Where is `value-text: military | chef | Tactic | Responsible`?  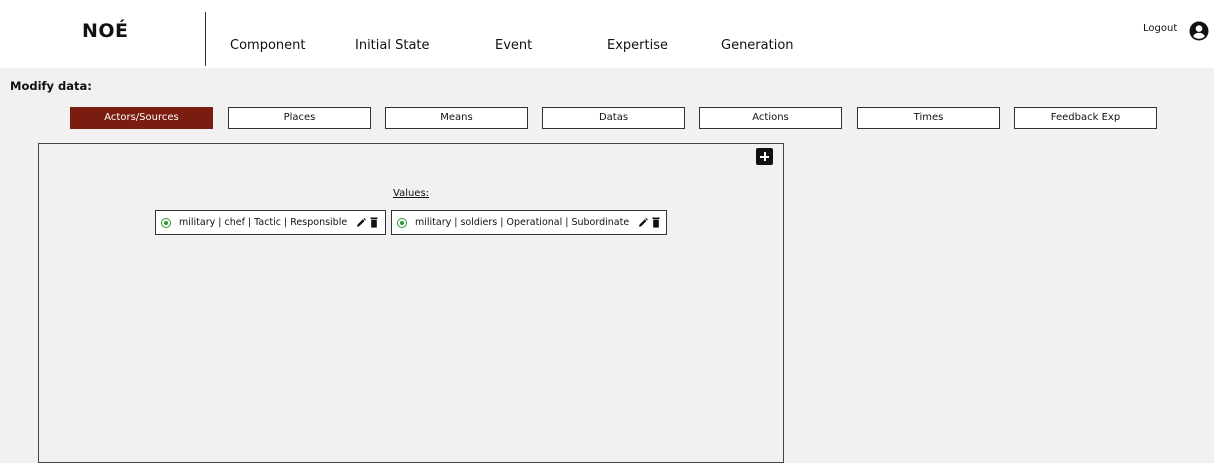 value-text: military | chef | Tactic | Responsible is located at coordinates (263, 222).